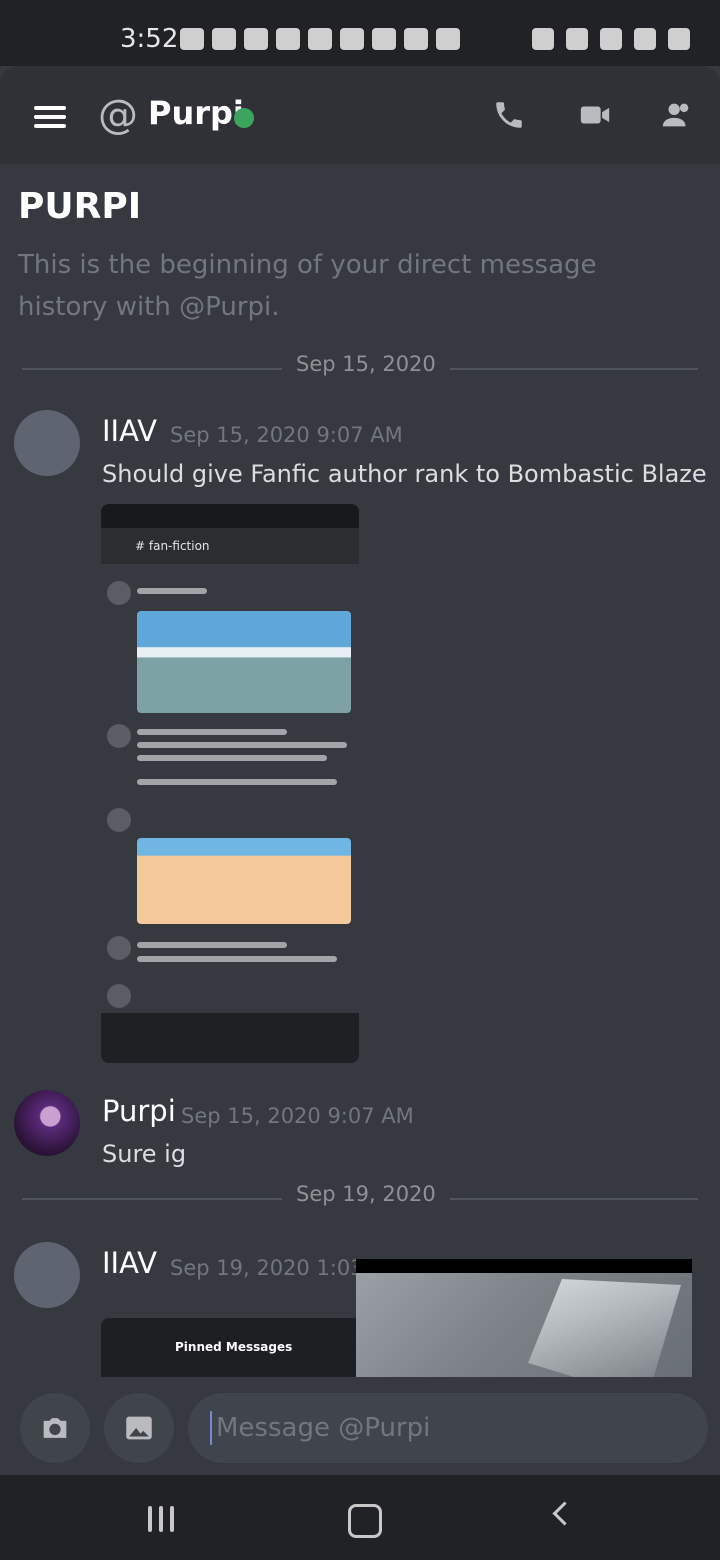 The height and width of the screenshot is (1560, 720). I want to click on text-cursor, so click(211, 1428).